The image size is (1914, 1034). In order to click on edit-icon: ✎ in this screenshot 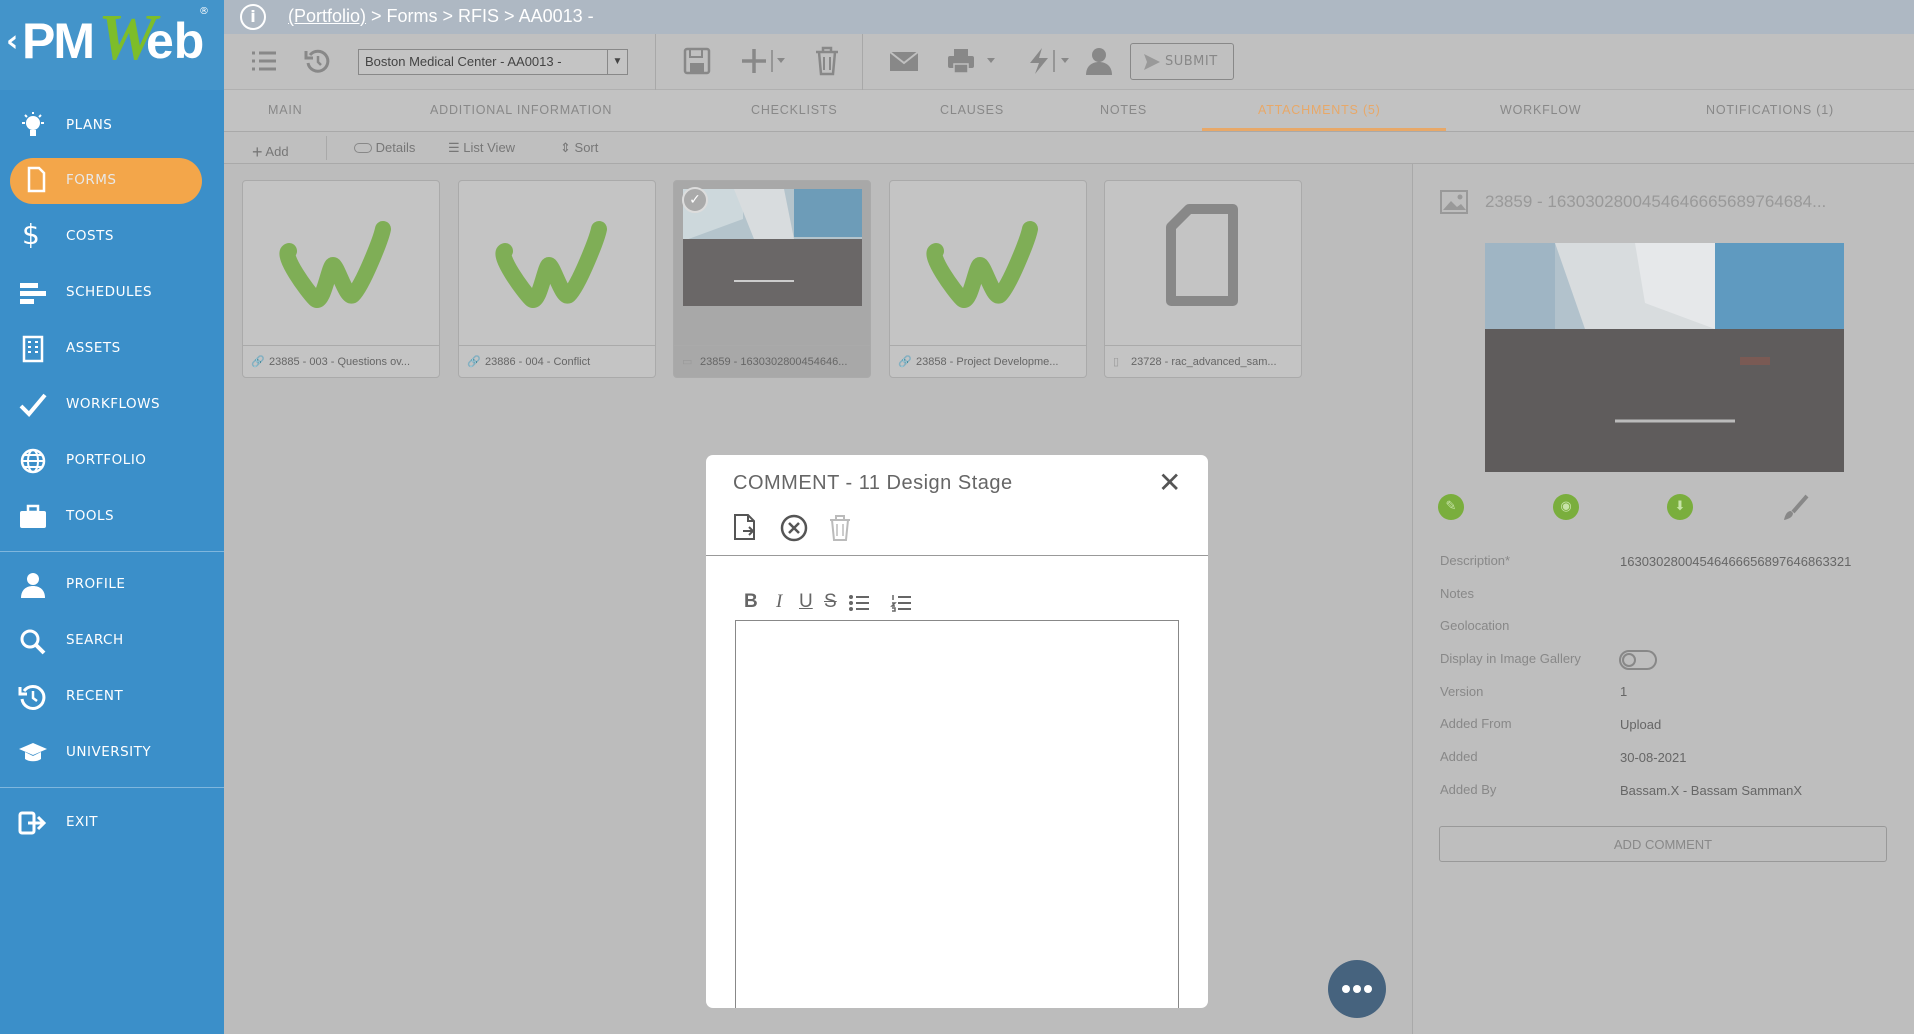, I will do `click(1451, 507)`.